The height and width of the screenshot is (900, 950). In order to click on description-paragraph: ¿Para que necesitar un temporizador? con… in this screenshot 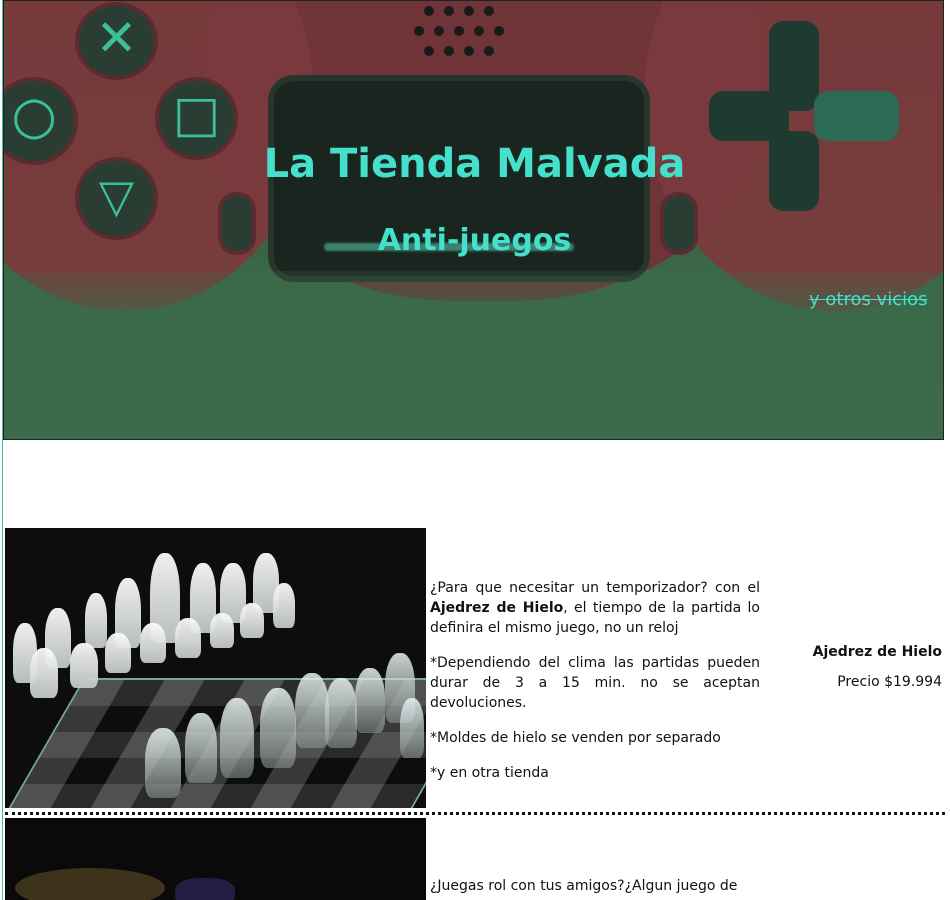, I will do `click(595, 608)`.